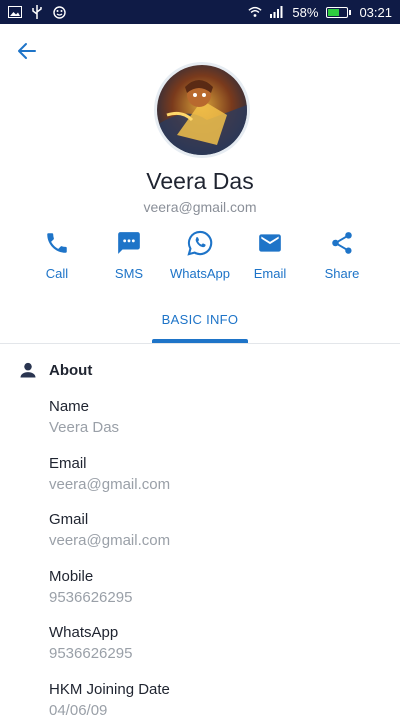  Describe the element at coordinates (339, 12) in the screenshot. I see `battery-icon` at that location.